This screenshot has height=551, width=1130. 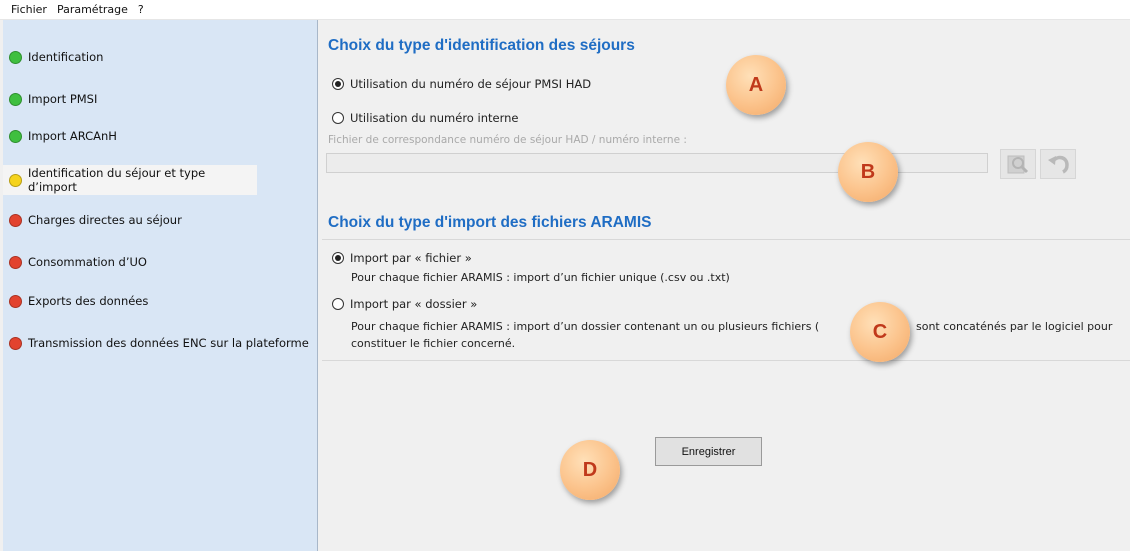 What do you see at coordinates (756, 85) in the screenshot?
I see `callout-a: A` at bounding box center [756, 85].